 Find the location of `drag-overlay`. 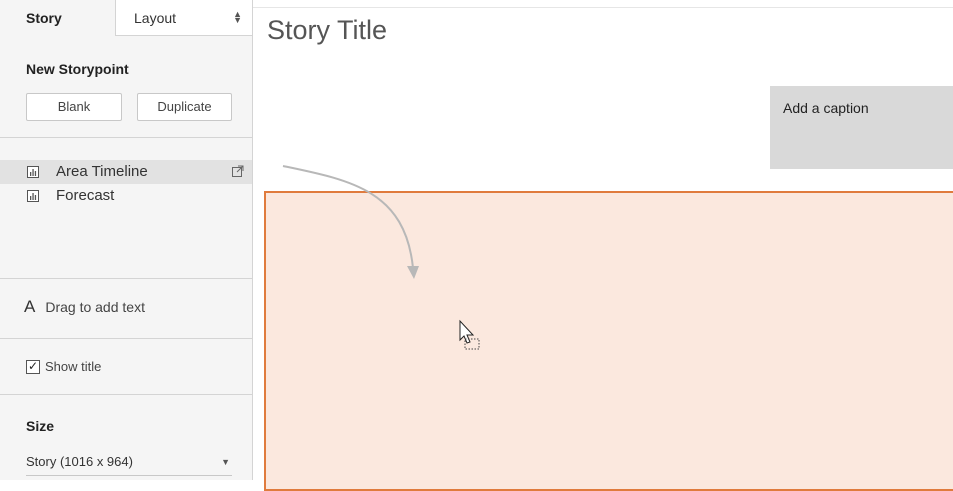

drag-overlay is located at coordinates (381, 257).